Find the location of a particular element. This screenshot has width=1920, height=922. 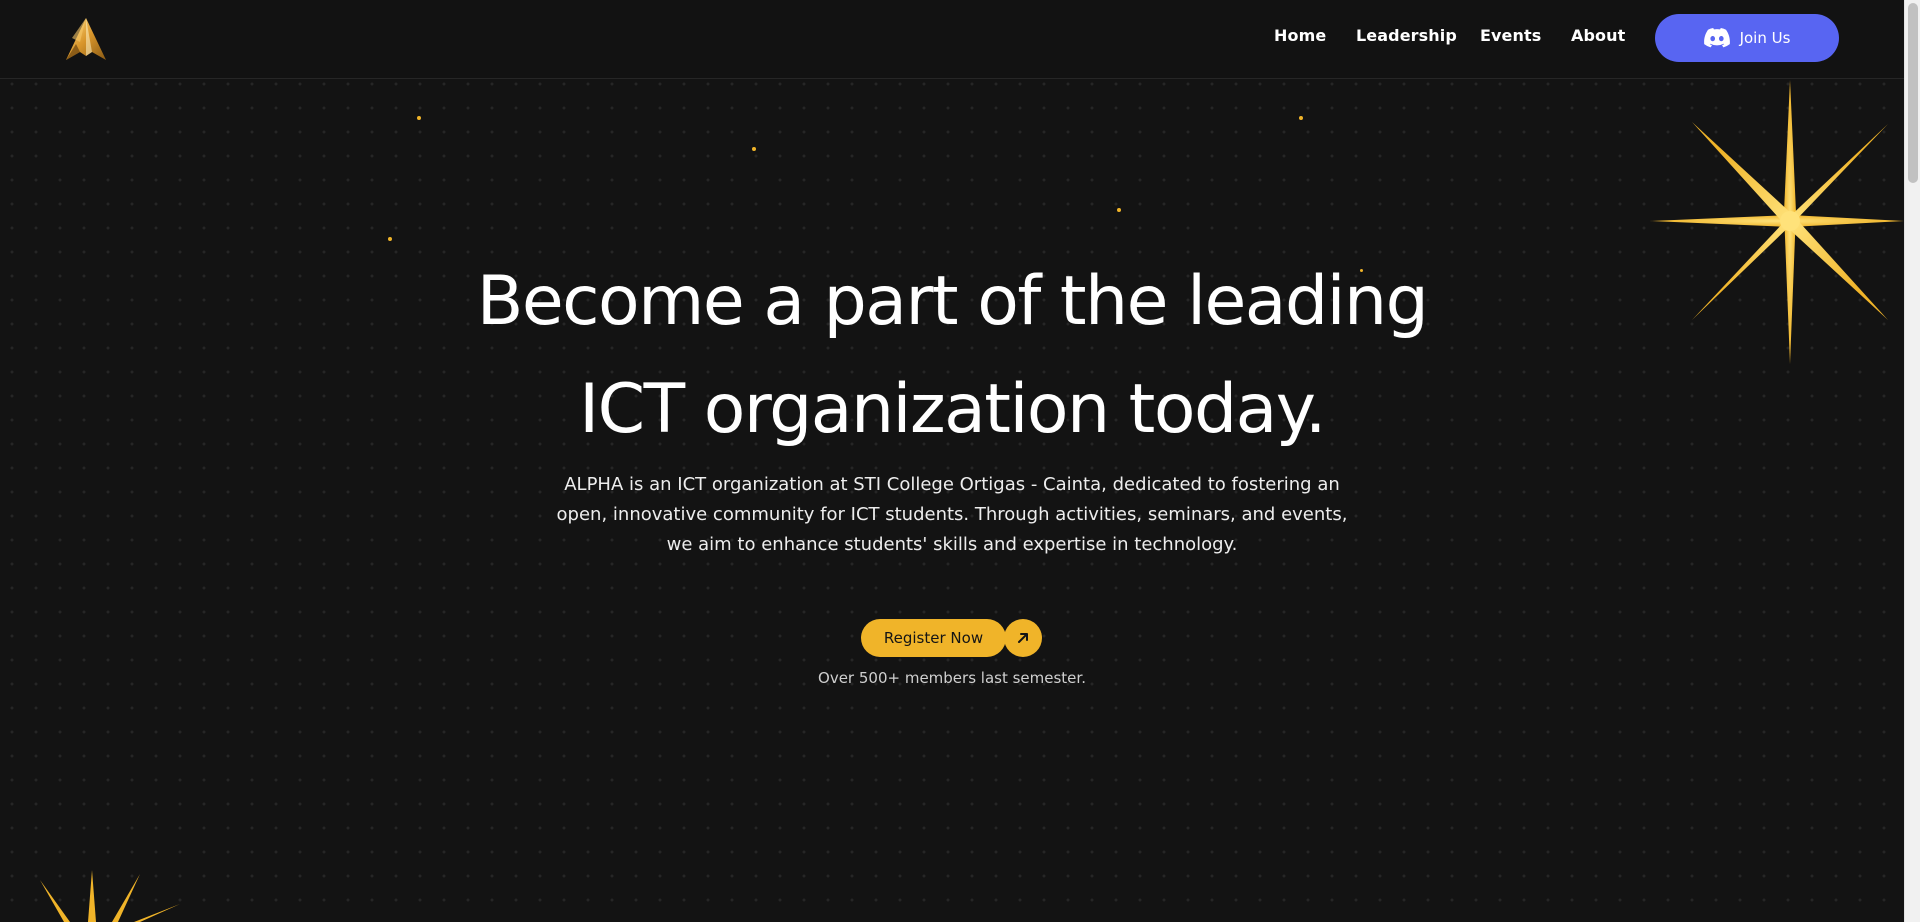

scrollbar-thumb is located at coordinates (1913, 93).